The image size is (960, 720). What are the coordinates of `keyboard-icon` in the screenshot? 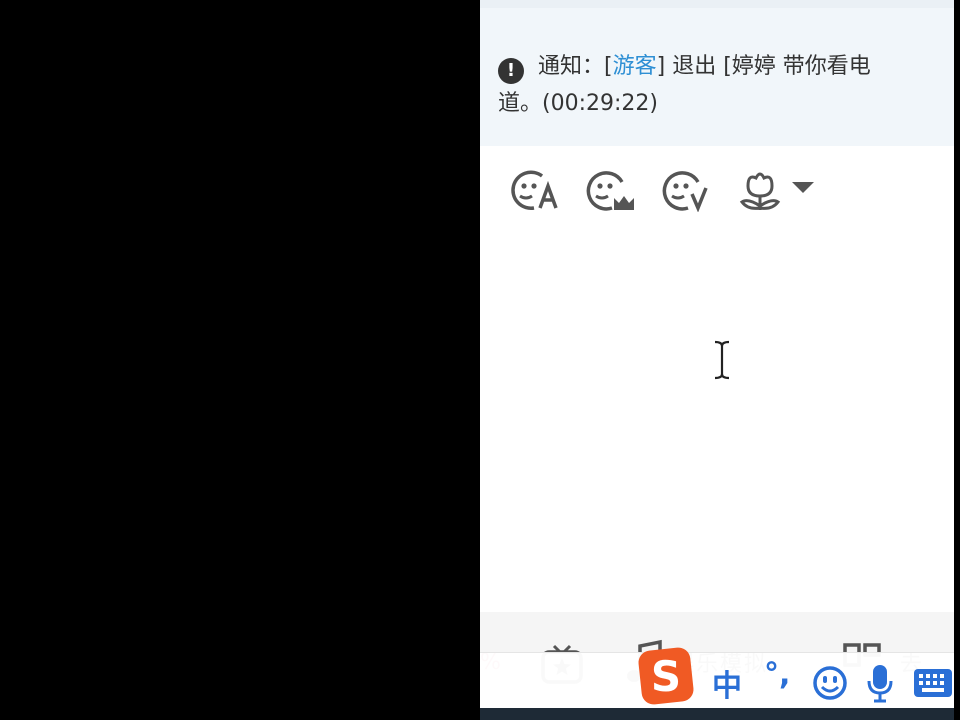 It's located at (933, 683).